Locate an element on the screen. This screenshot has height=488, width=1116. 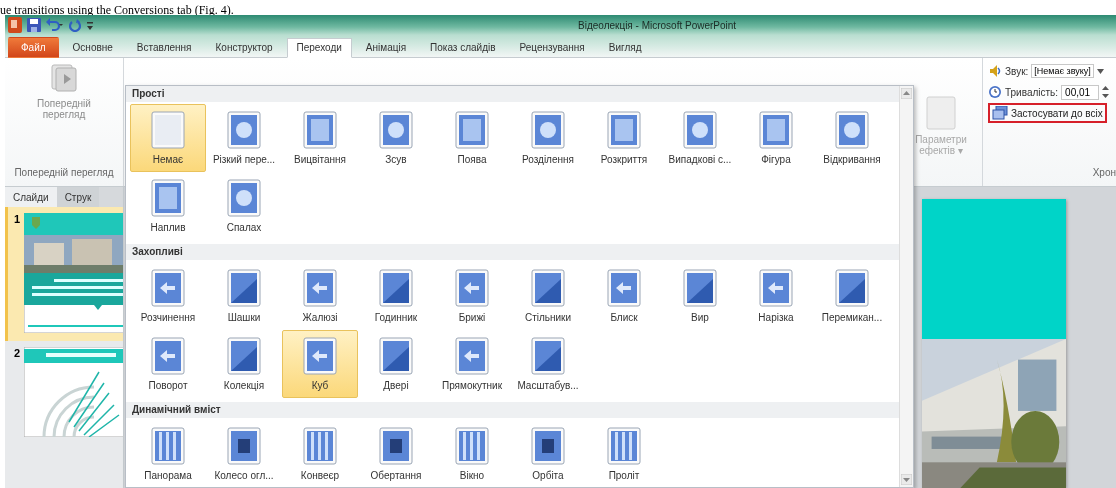
transition-item: Двері is located at coordinates (396, 364).